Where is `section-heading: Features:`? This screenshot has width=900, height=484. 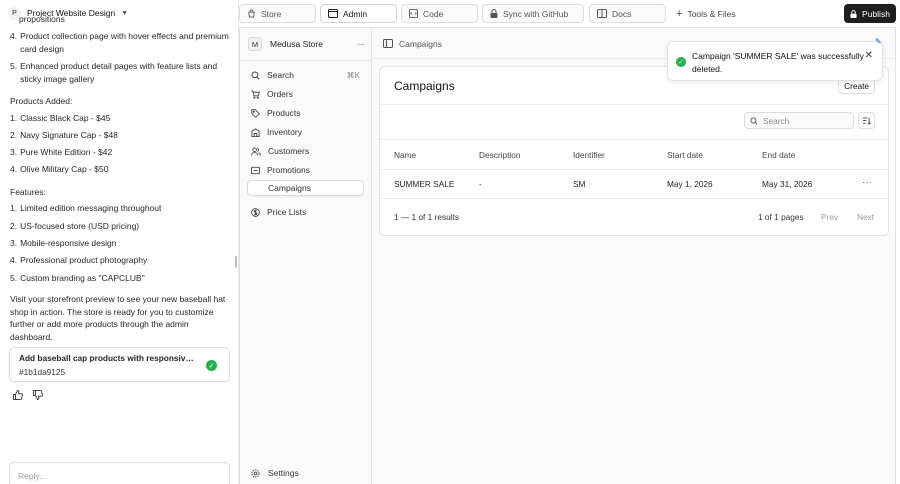
section-heading: Features: is located at coordinates (28, 191).